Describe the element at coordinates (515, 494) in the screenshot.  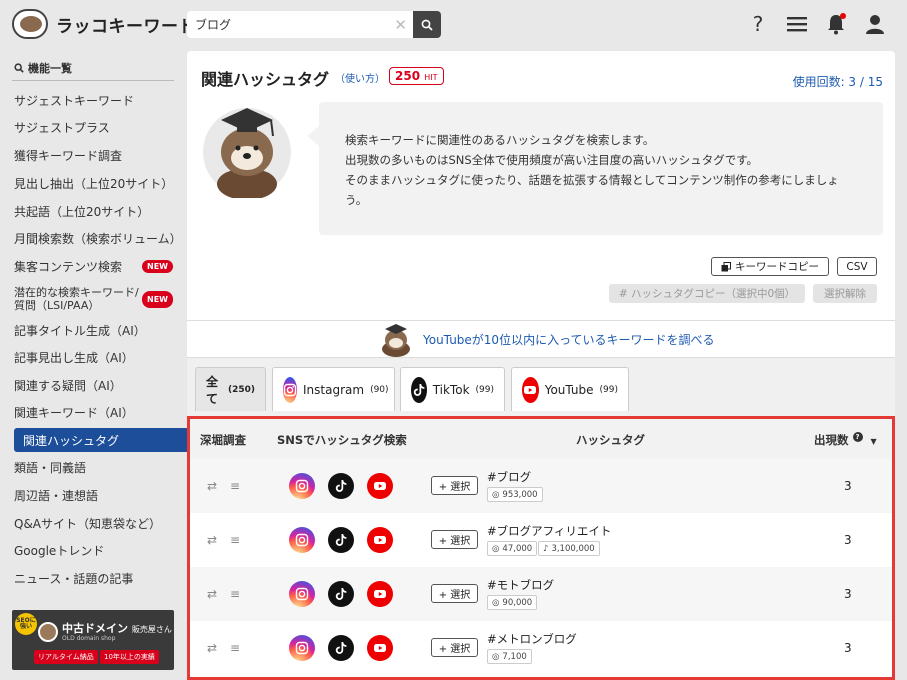
I see `instagram-post-count: ◎ 953,000` at that location.